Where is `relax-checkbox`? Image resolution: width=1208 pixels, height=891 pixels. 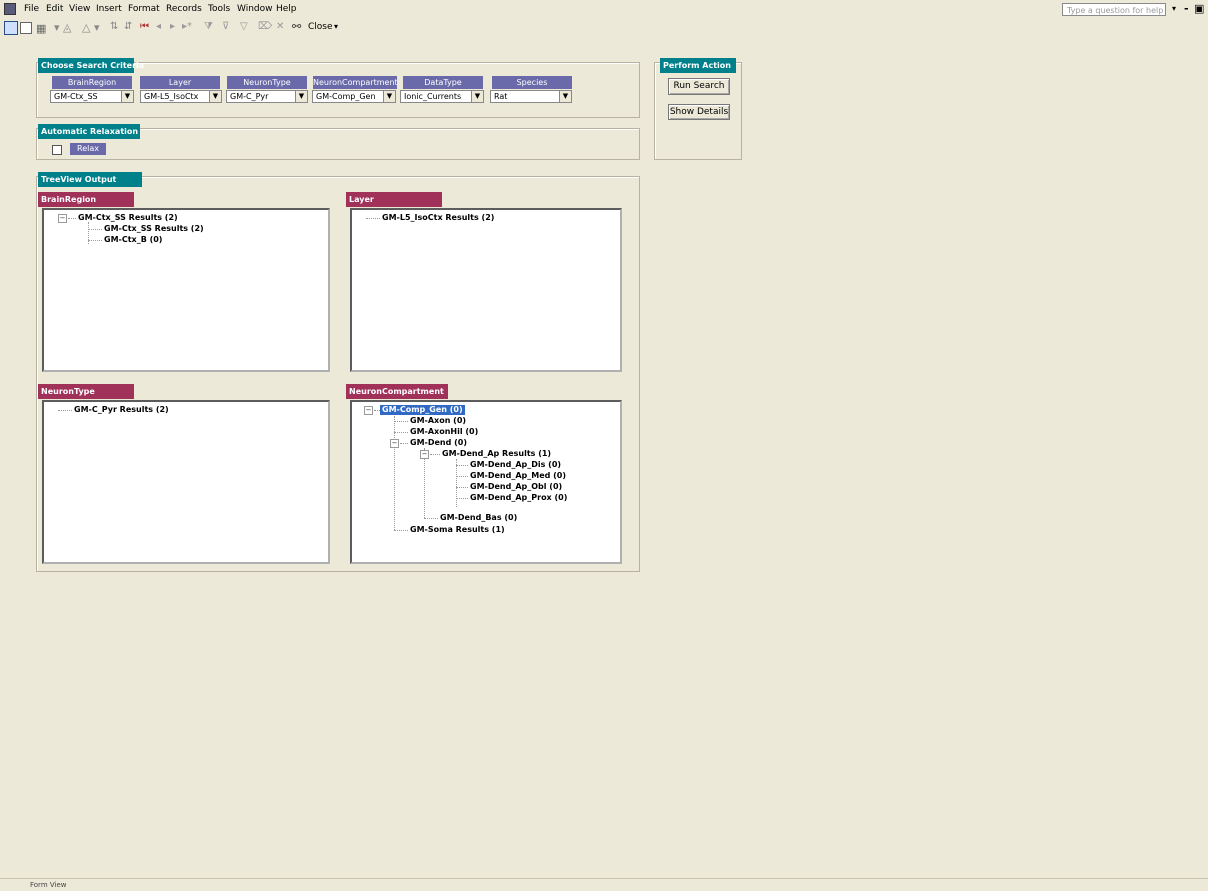
relax-checkbox is located at coordinates (57, 150).